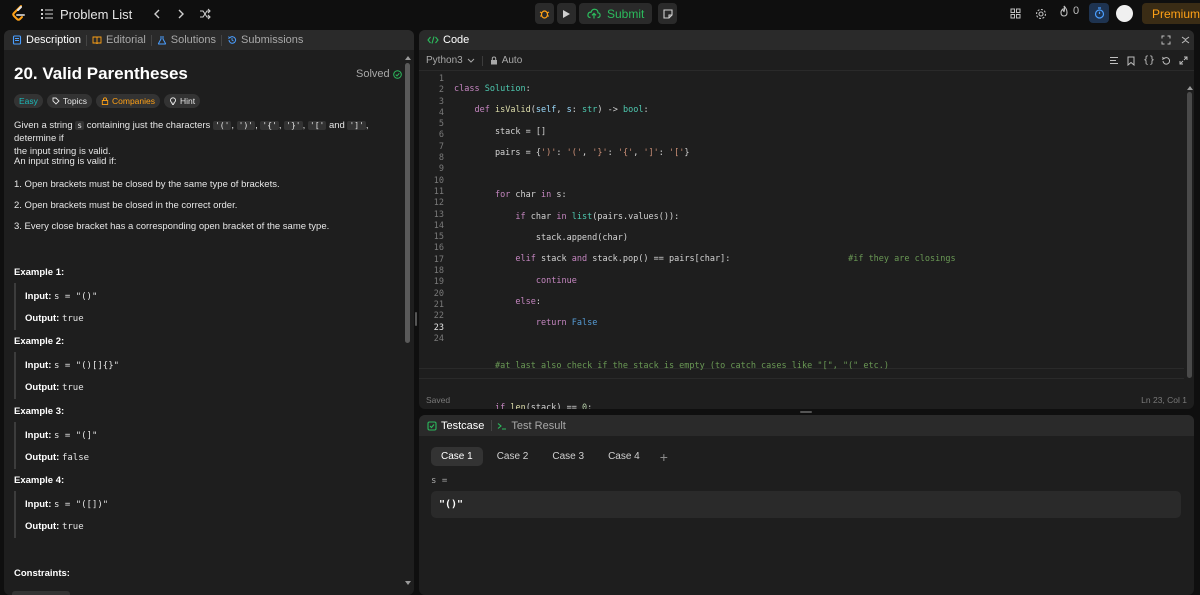  What do you see at coordinates (96, 14) in the screenshot?
I see `problem-list-link: Problem List` at bounding box center [96, 14].